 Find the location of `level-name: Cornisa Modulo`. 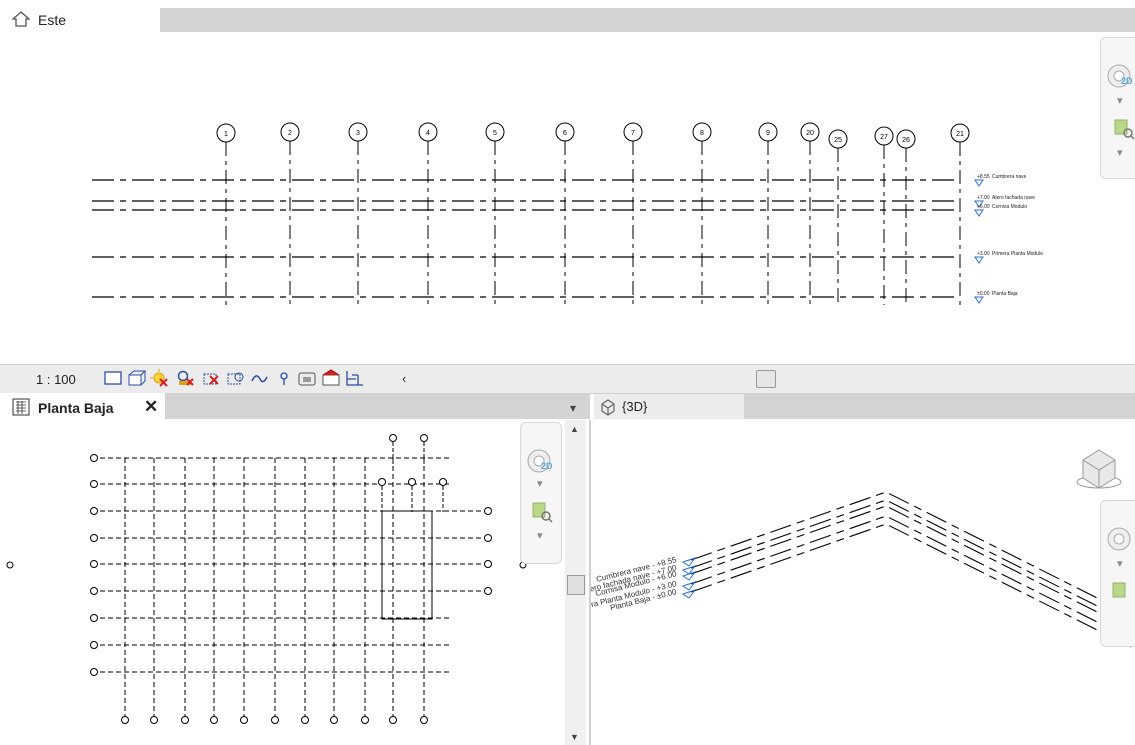

level-name: Cornisa Modulo is located at coordinates (1009, 207).